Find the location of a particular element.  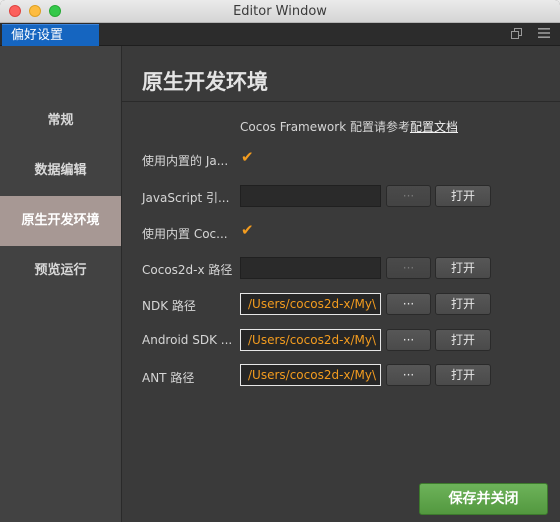

framework-note: Cocos Framework 配置请参考配置文档 is located at coordinates (349, 126).